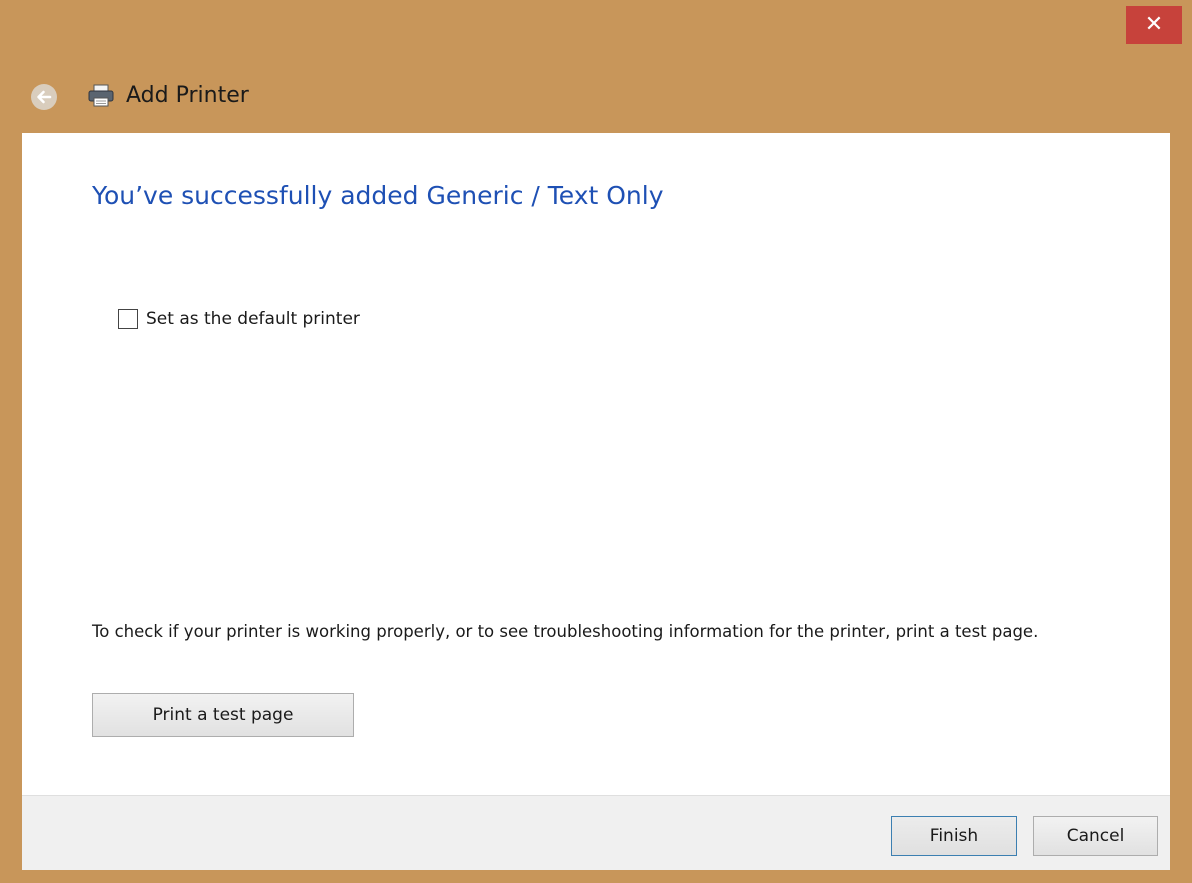 The height and width of the screenshot is (883, 1192). I want to click on window-title: Add Printer, so click(187, 95).